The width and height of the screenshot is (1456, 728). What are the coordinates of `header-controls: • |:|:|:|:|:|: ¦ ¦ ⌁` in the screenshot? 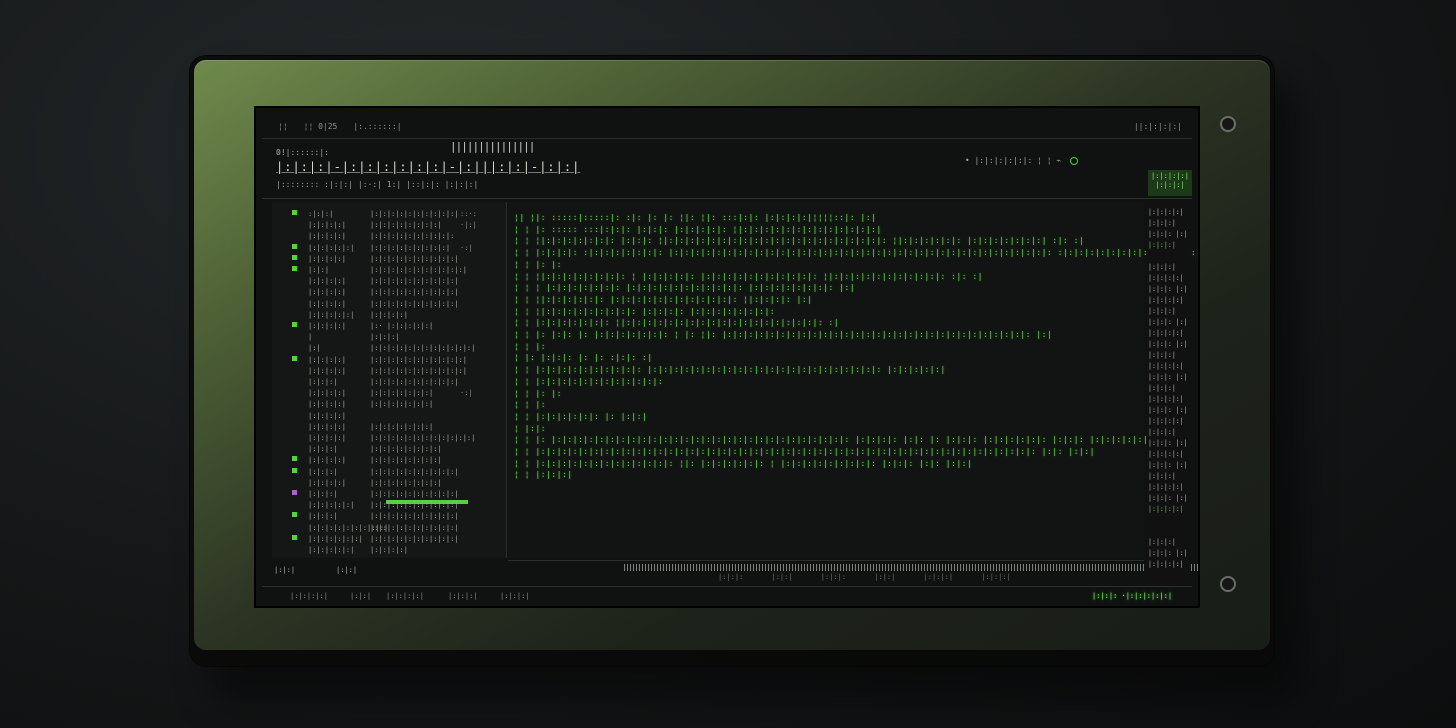 It's located at (1021, 160).